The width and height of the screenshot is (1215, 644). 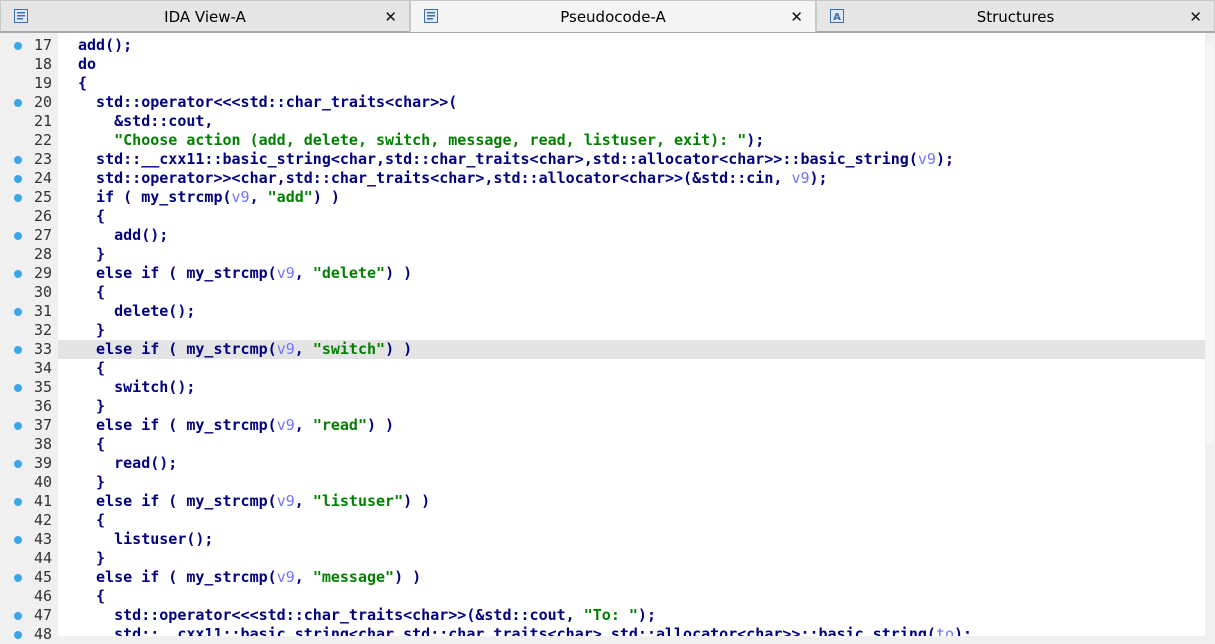 What do you see at coordinates (631, 387) in the screenshot?
I see `code-line: switch();` at bounding box center [631, 387].